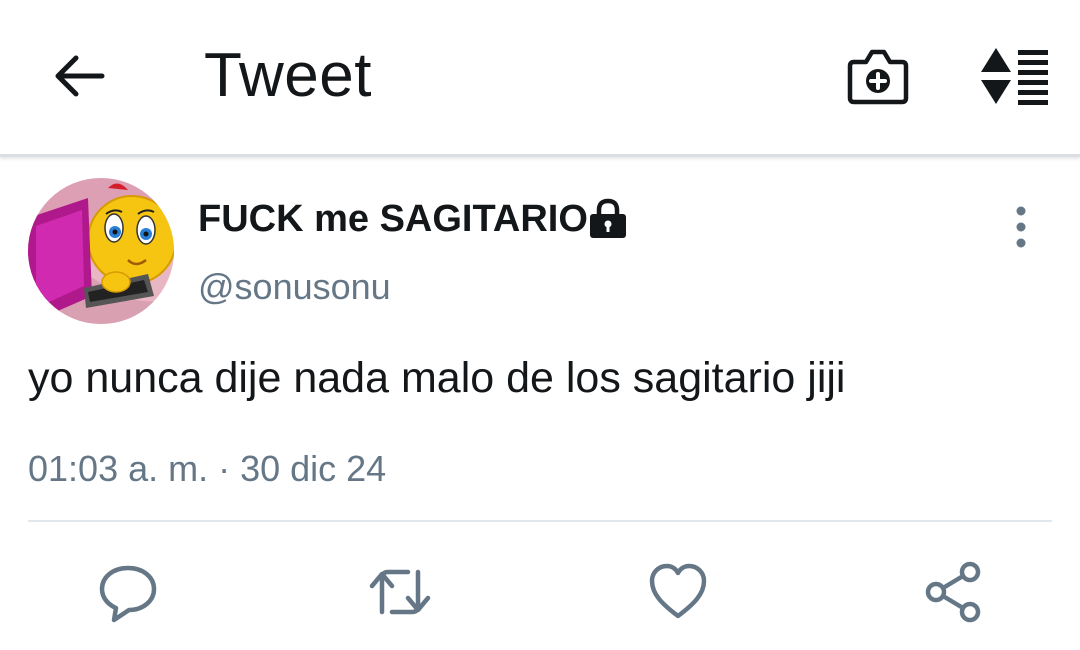 The height and width of the screenshot is (650, 1080). I want to click on sort-button, so click(1014, 76).